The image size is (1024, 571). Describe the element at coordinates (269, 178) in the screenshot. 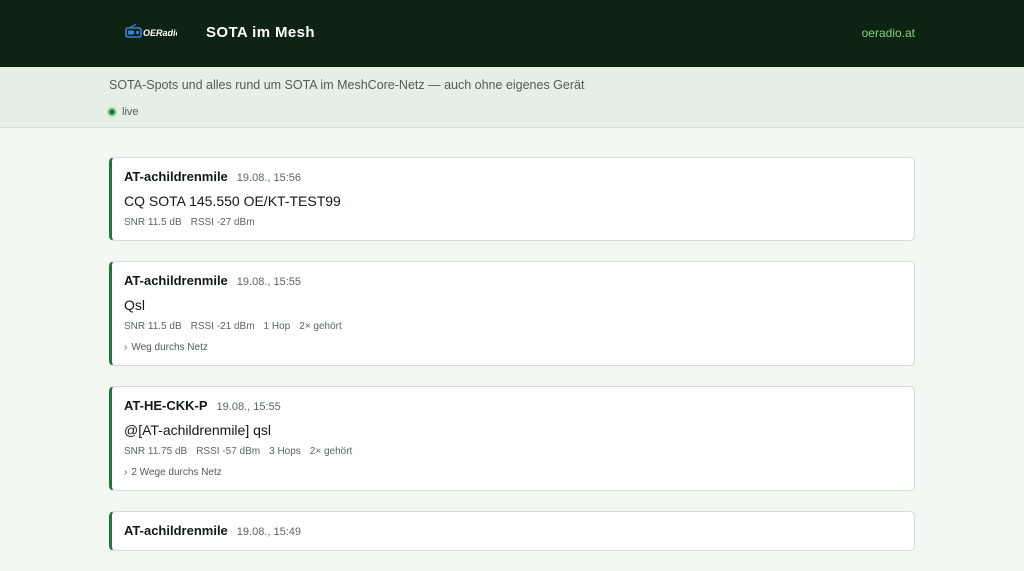

I see `message-time: 19.08., 15:56` at that location.